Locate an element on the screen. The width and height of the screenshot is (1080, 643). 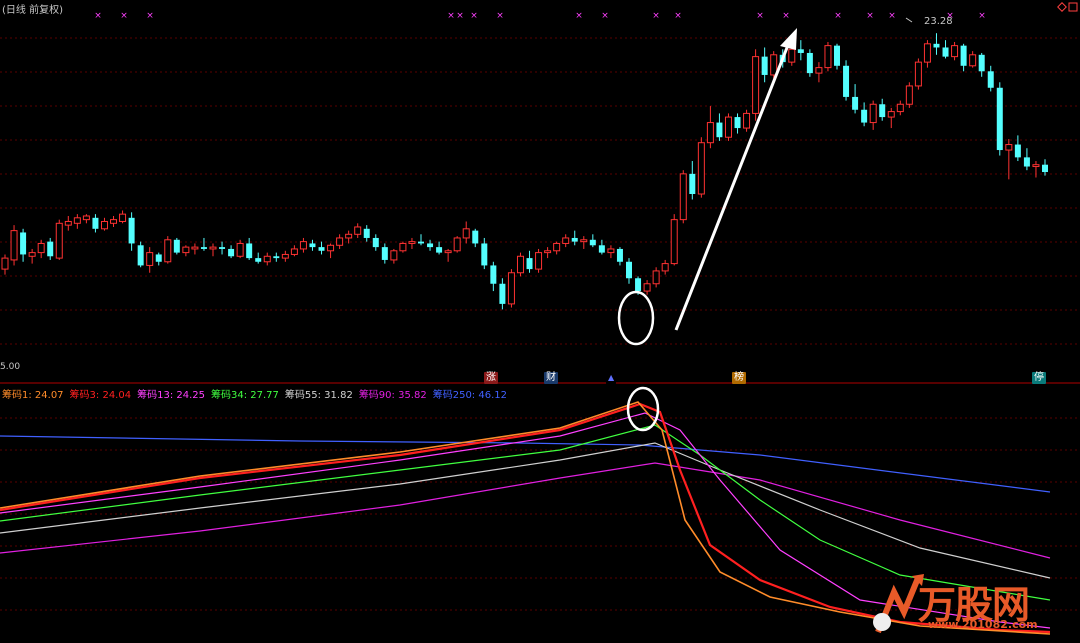
legend-chip34: 筹码34: 27.77 is located at coordinates (245, 395).